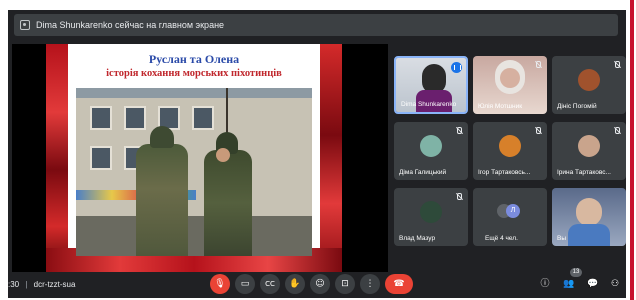 The width and height of the screenshot is (636, 300). Describe the element at coordinates (54, 284) in the screenshot. I see `meeting-code: dcr-tzzt-sua` at that location.